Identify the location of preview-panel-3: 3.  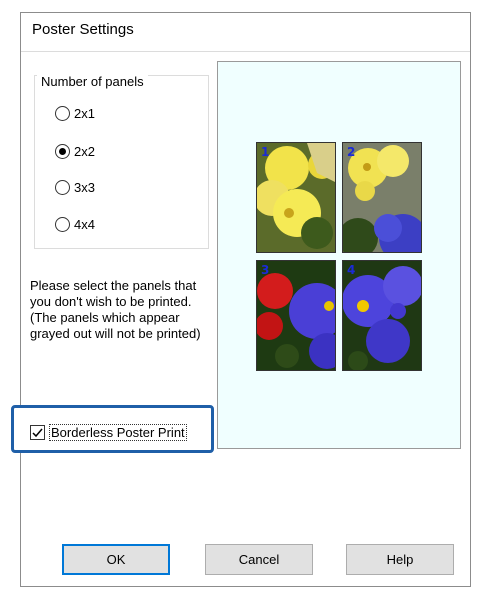
(296, 315).